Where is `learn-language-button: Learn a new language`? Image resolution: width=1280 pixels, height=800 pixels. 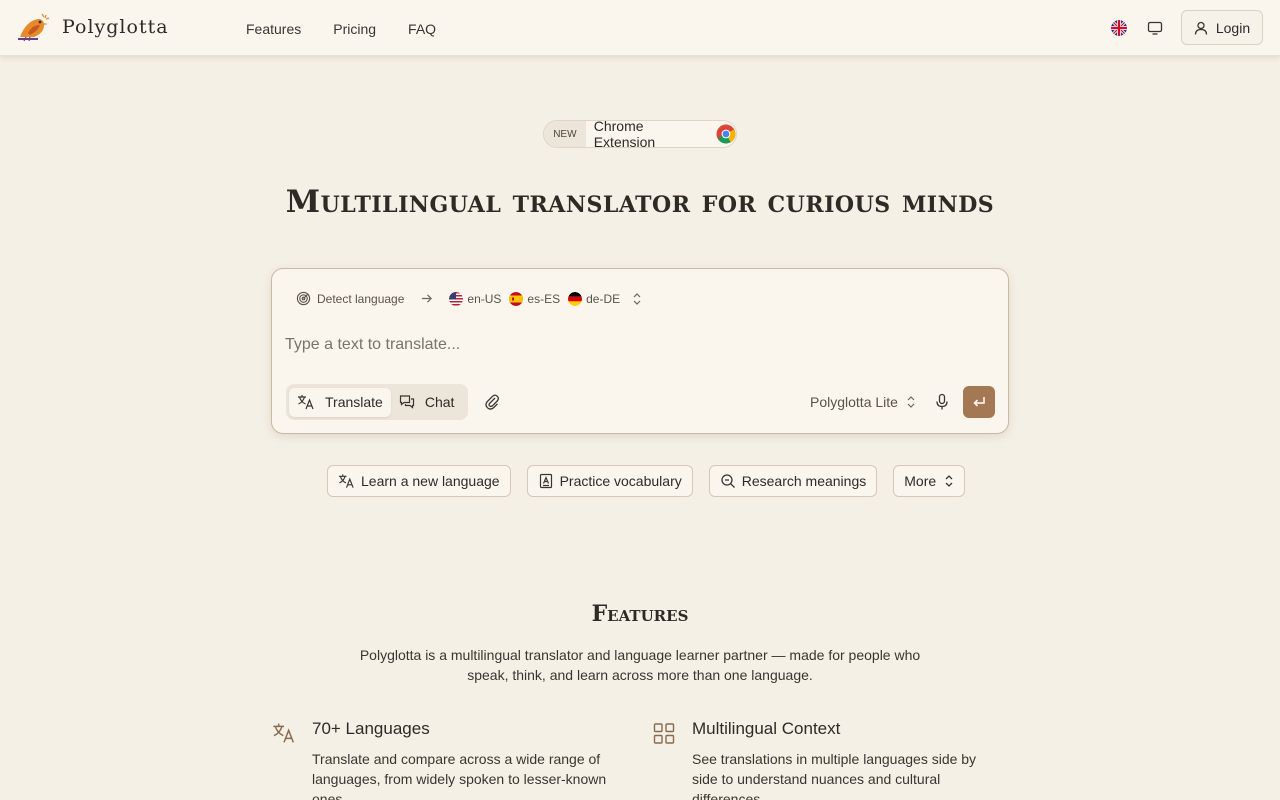 learn-language-button: Learn a new language is located at coordinates (419, 481).